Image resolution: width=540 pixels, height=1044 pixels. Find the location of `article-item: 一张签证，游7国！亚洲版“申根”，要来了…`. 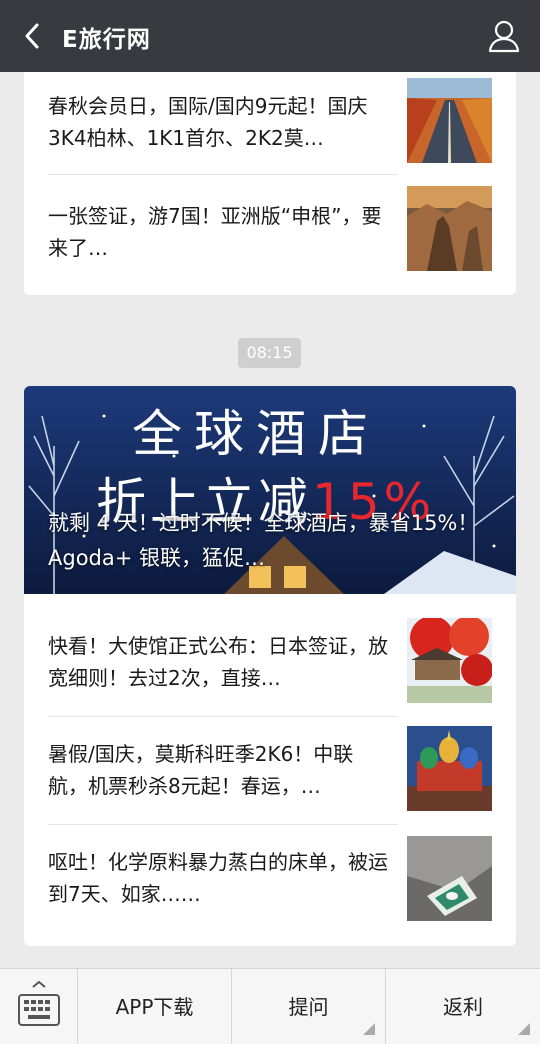

article-item: 一张签证，游7国！亚洲版“申根”，要来了… is located at coordinates (270, 234).